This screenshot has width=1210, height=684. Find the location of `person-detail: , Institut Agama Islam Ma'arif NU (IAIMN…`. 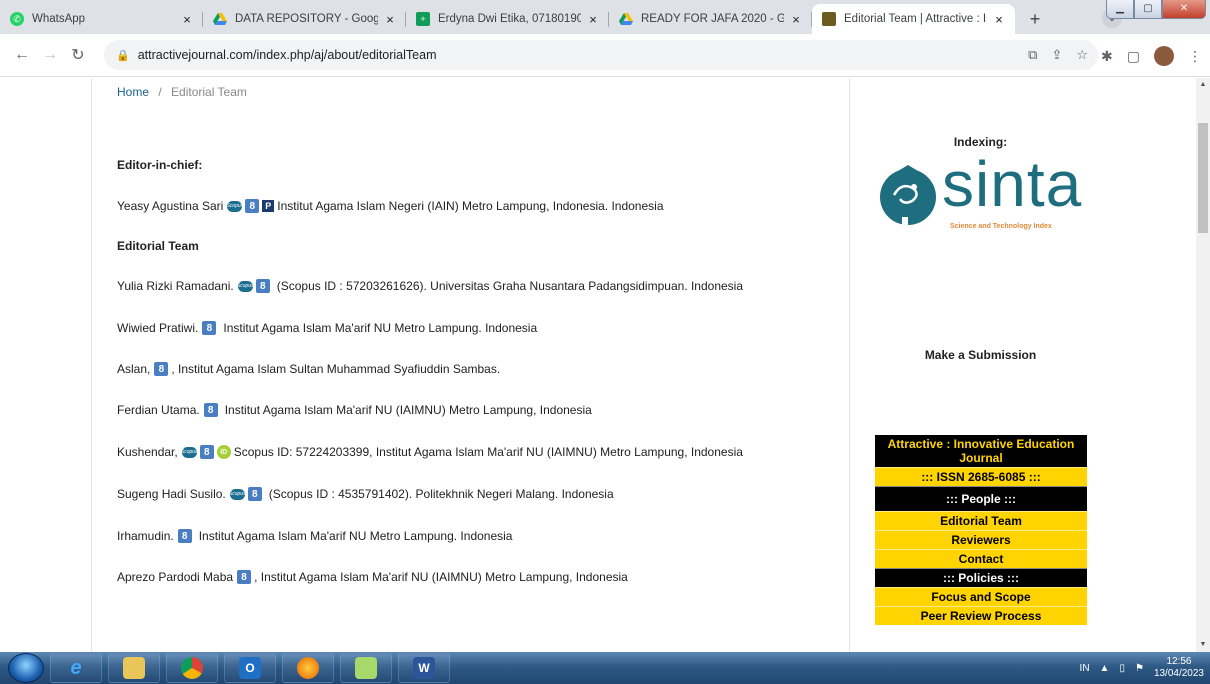

person-detail: , Institut Agama Islam Ma'arif NU (IAIMN… is located at coordinates (441, 577).